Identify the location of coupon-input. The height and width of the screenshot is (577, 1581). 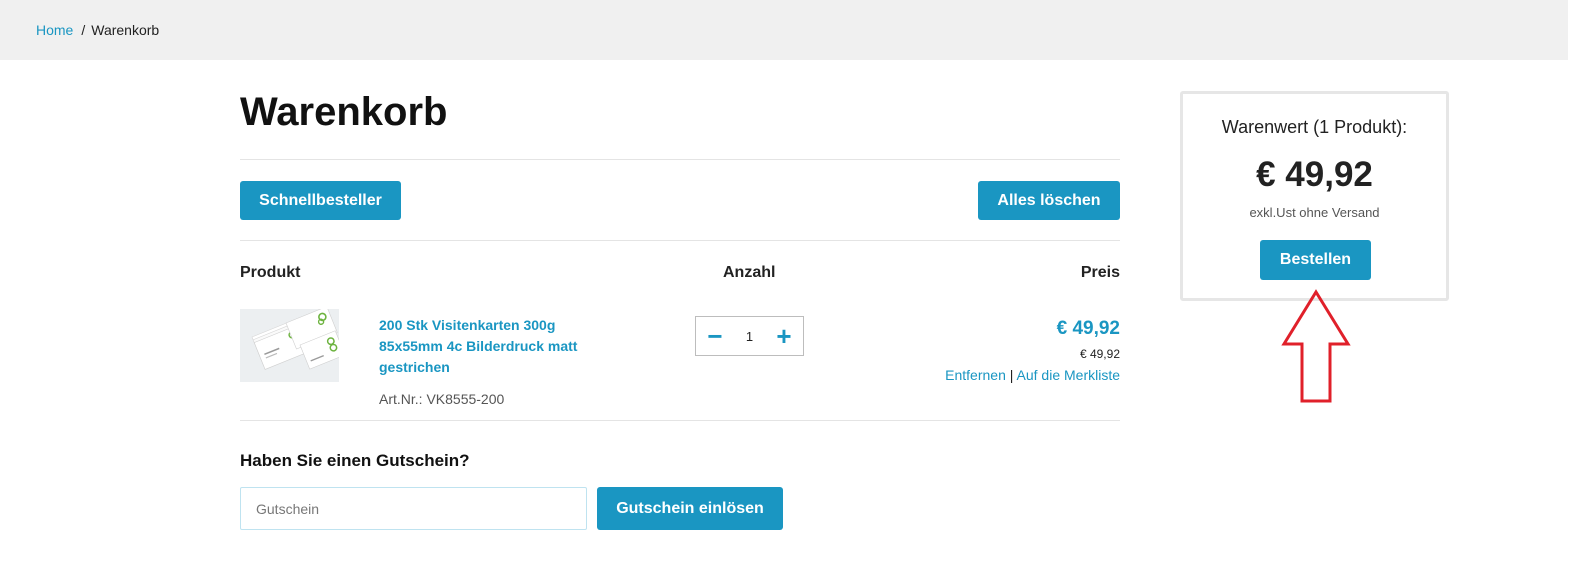
(413, 508).